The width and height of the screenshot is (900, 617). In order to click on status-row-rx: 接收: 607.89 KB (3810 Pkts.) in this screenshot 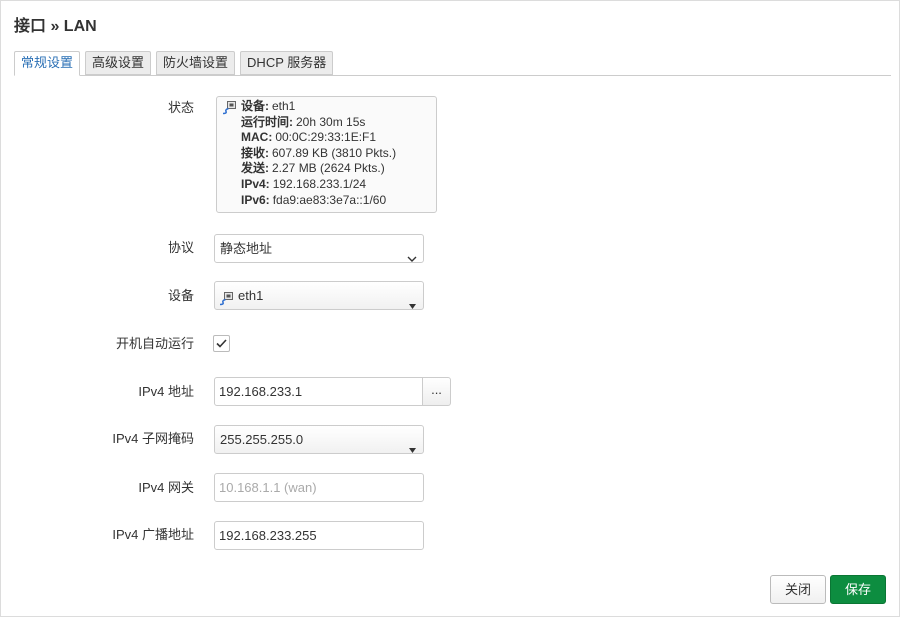, I will do `click(336, 154)`.